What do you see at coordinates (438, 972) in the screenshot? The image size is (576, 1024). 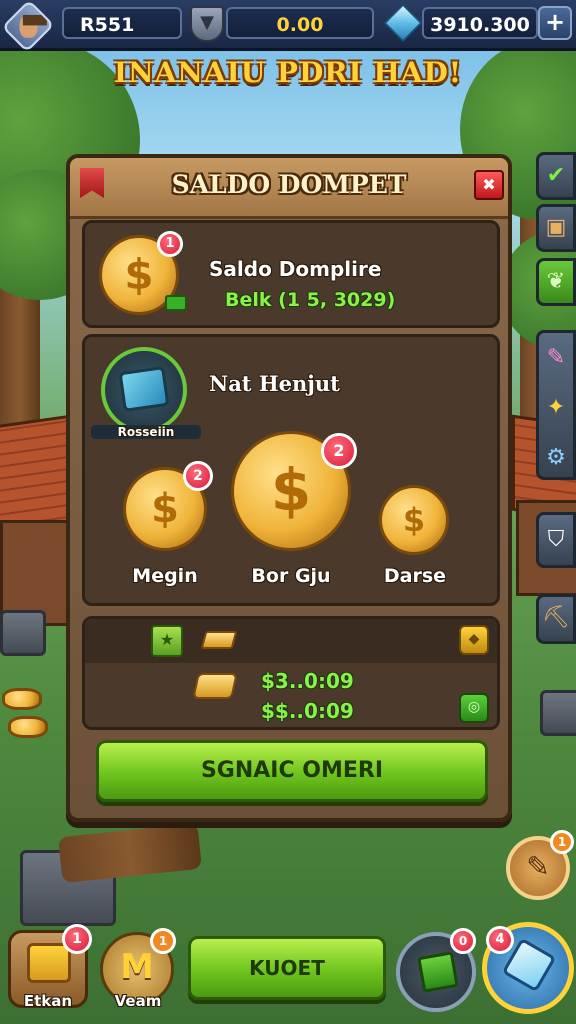 I see `gift-box-icon` at bounding box center [438, 972].